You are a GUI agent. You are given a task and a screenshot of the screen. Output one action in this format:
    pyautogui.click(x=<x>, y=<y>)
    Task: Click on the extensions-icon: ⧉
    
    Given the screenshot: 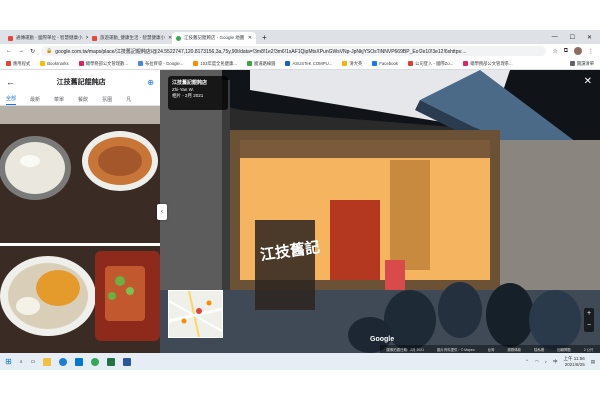 What is the action you would take?
    pyautogui.click(x=566, y=51)
    